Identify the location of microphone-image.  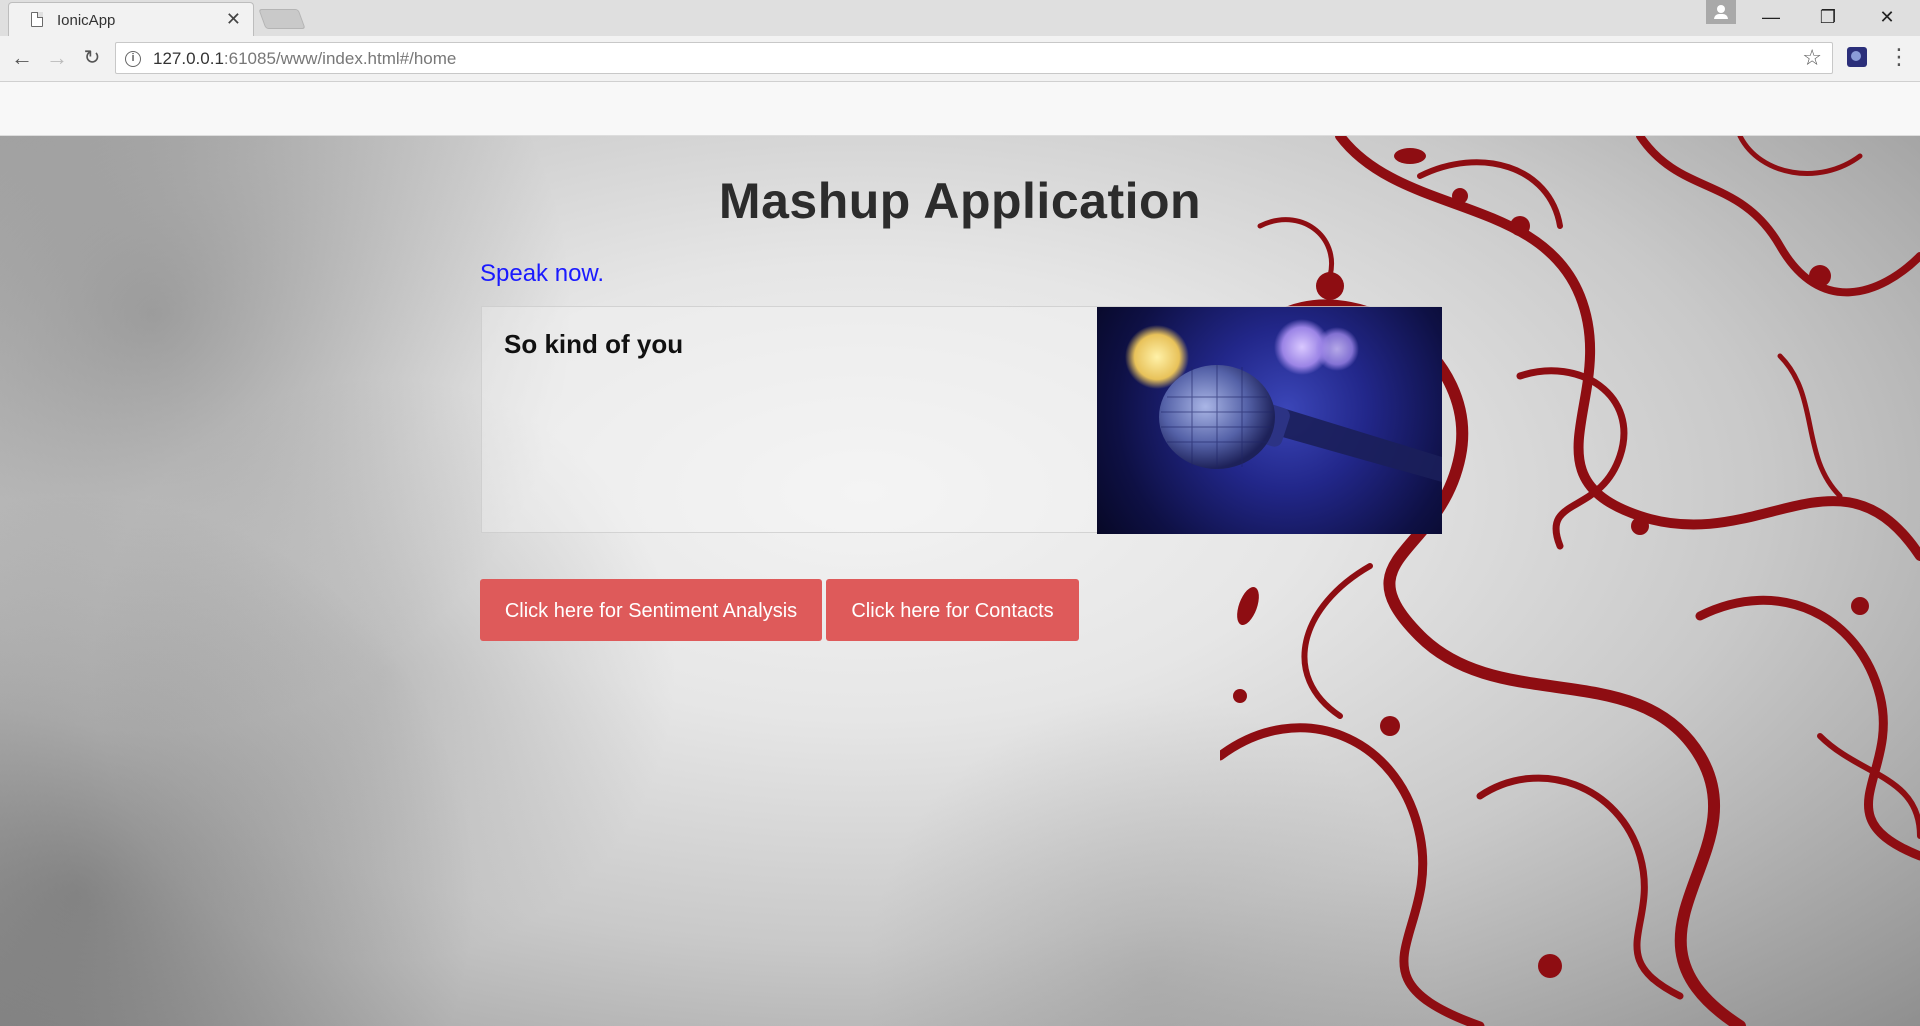
(1269, 420).